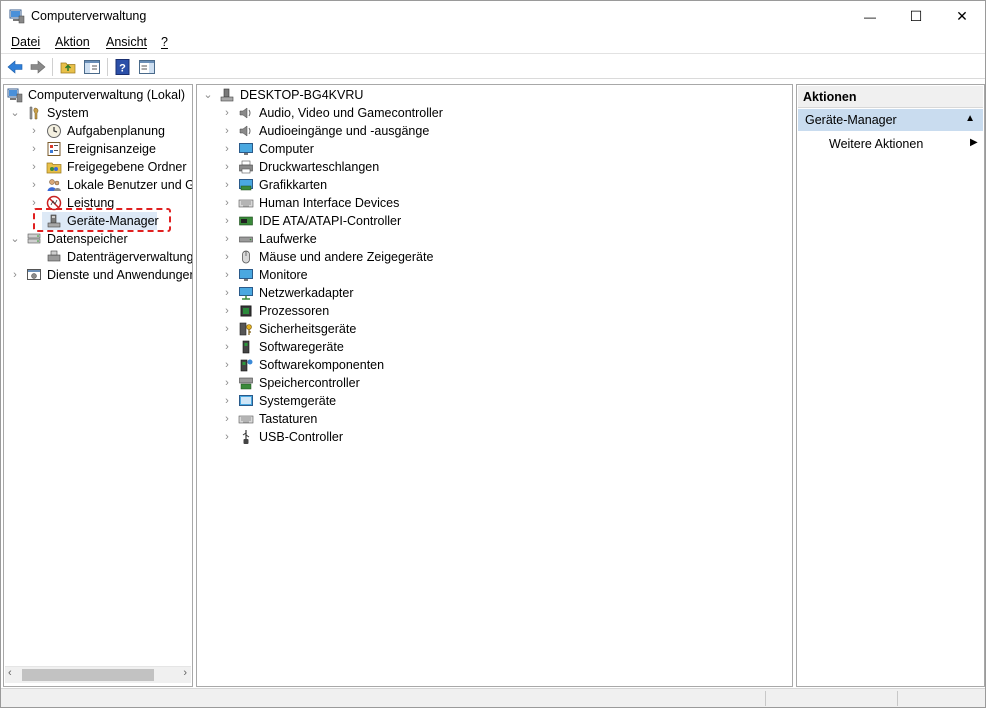 This screenshot has height=708, width=986. I want to click on horizontal-scrollbar: ‹ ›, so click(98, 674).